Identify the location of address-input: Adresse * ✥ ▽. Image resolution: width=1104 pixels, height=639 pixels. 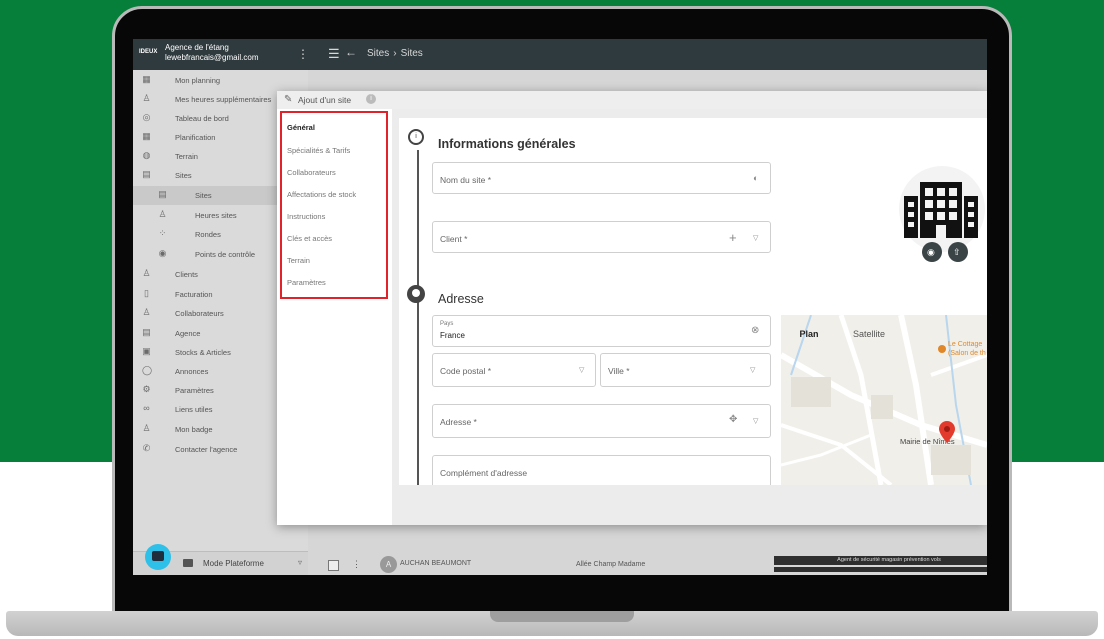
(601, 421).